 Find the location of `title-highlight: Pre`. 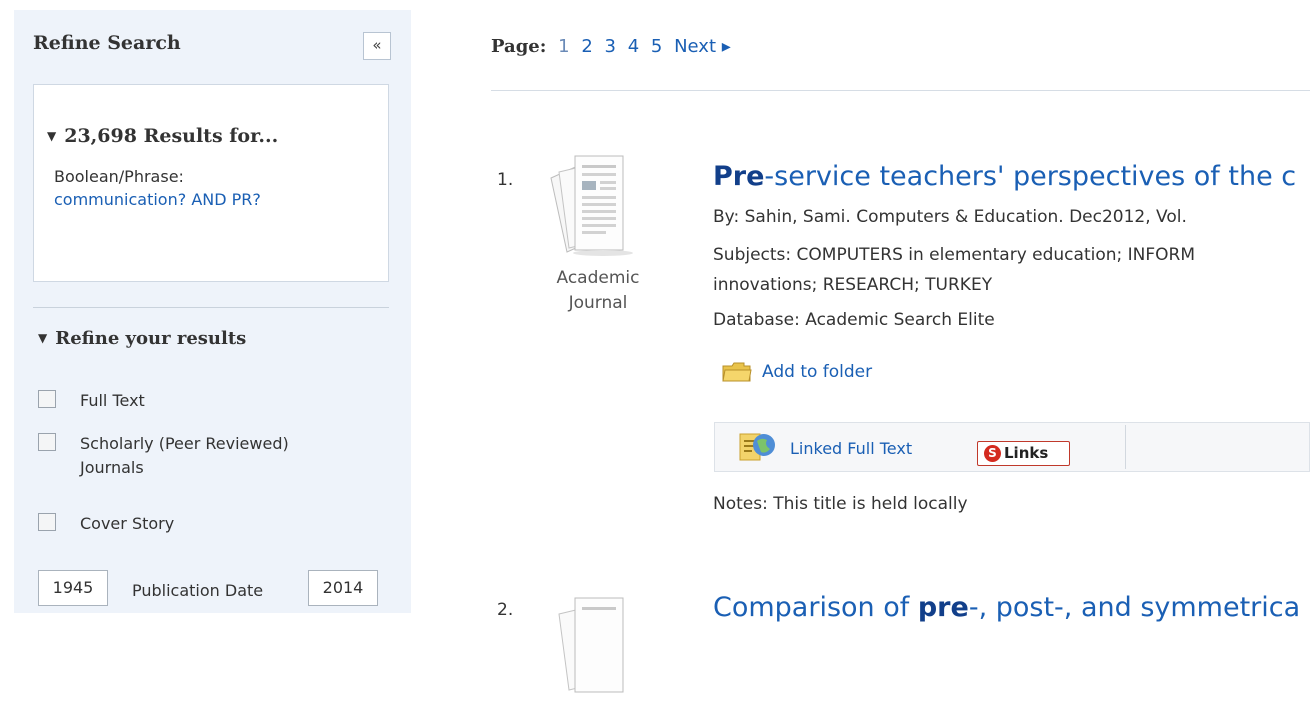

title-highlight: Pre is located at coordinates (739, 176).